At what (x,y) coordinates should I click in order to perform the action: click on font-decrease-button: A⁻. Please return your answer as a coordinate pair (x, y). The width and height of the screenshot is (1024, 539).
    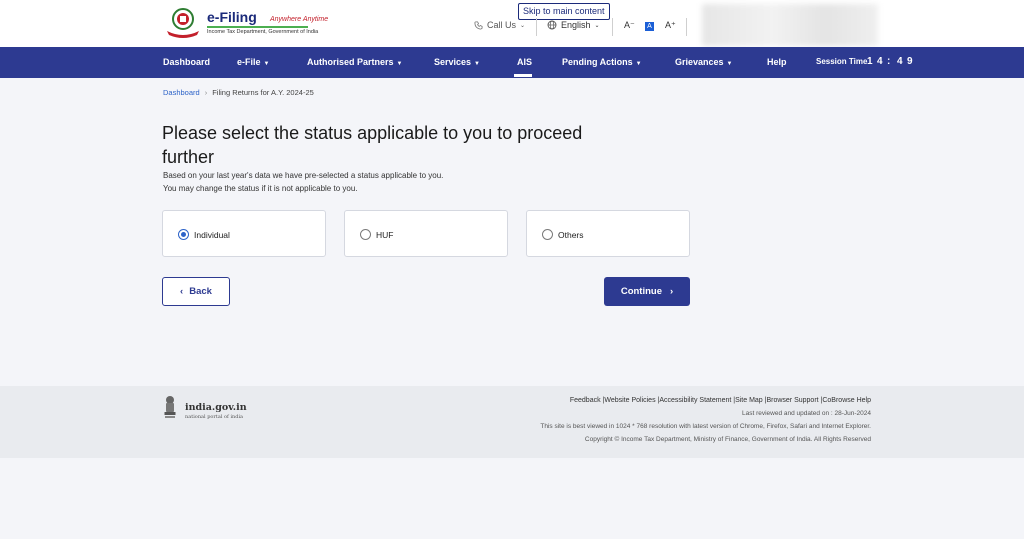
    Looking at the image, I should click on (629, 25).